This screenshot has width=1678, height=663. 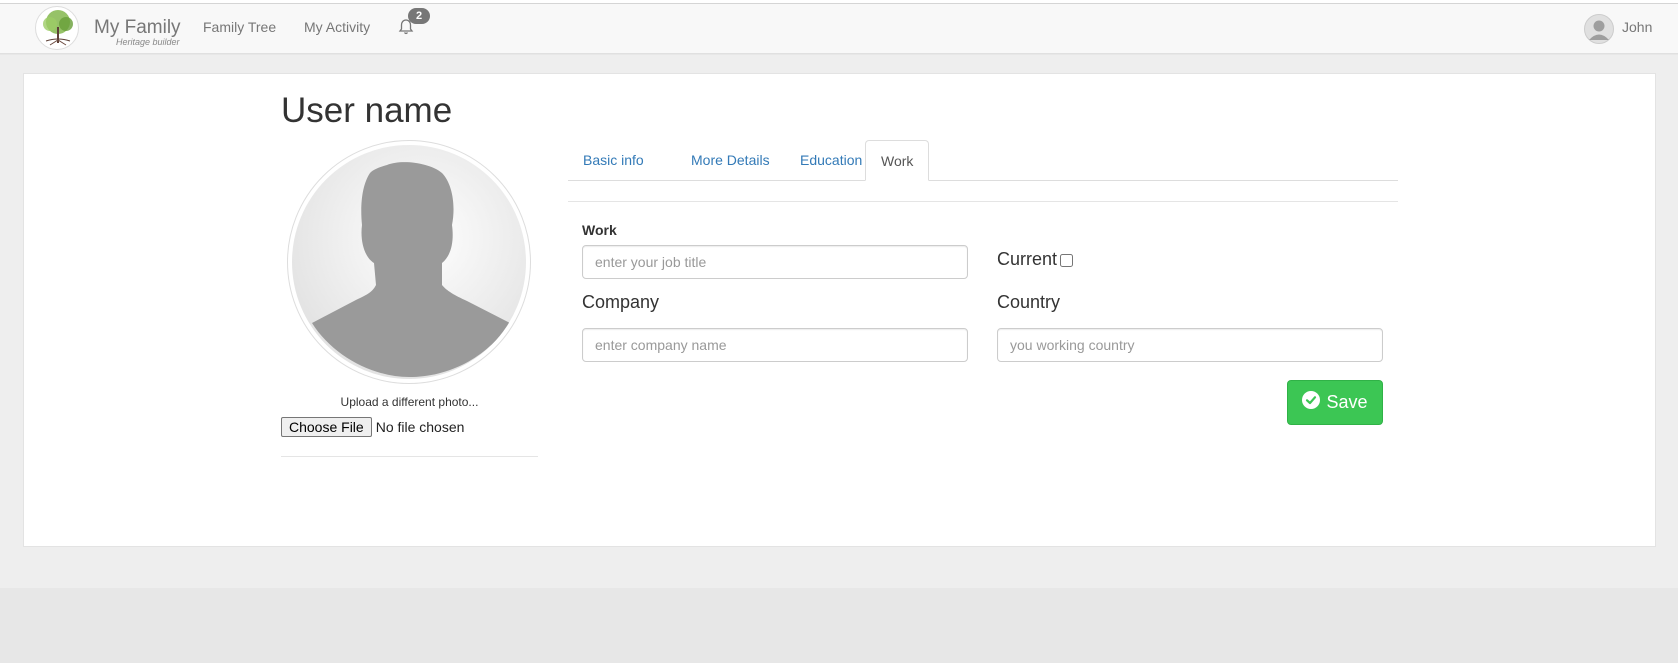 What do you see at coordinates (621, 302) in the screenshot?
I see `company-label: Company` at bounding box center [621, 302].